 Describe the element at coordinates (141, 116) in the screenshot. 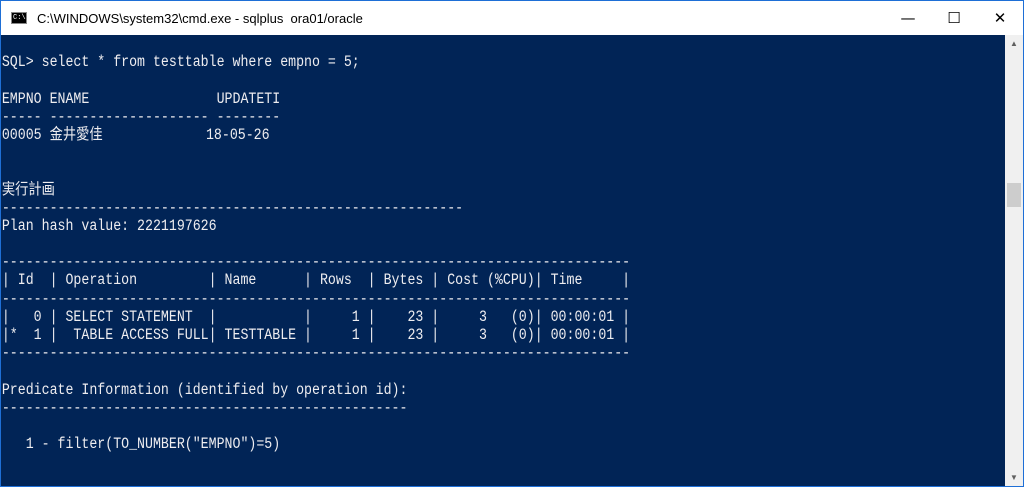

I see `console-line: ----- -------------------- --------` at that location.